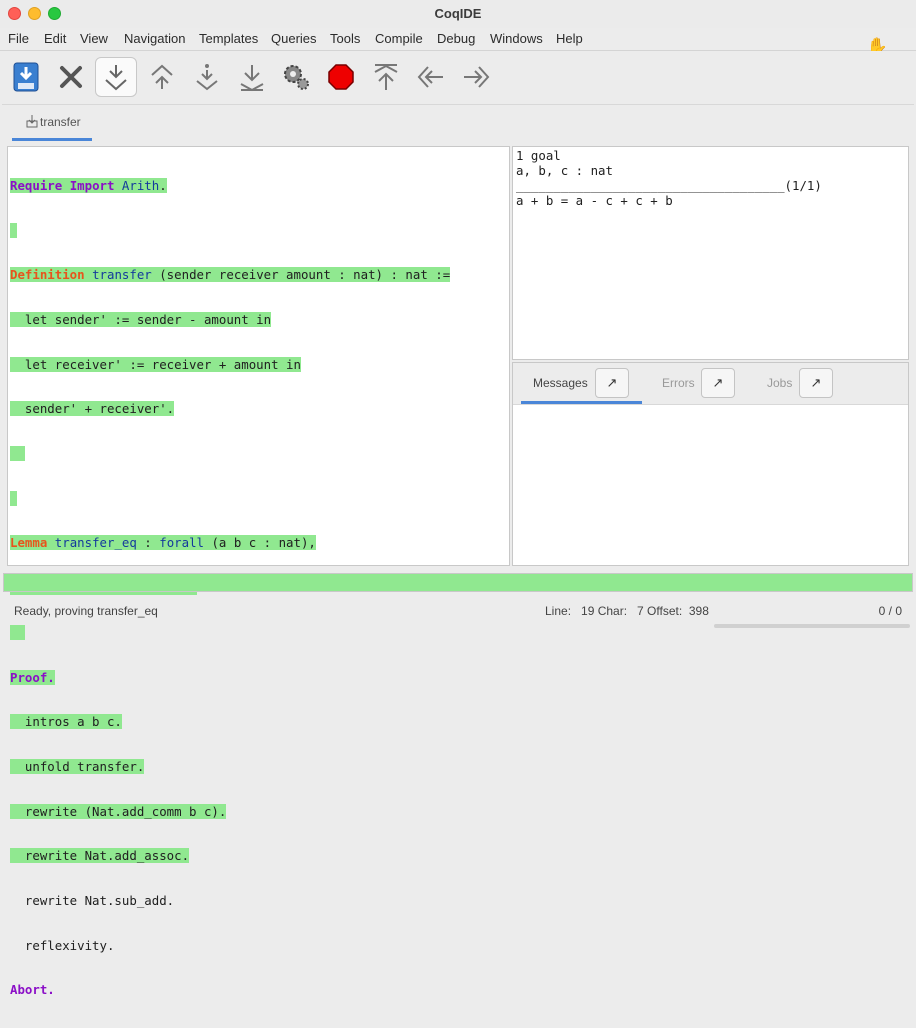 The width and height of the screenshot is (916, 1028). I want to click on save-button, so click(26, 77).